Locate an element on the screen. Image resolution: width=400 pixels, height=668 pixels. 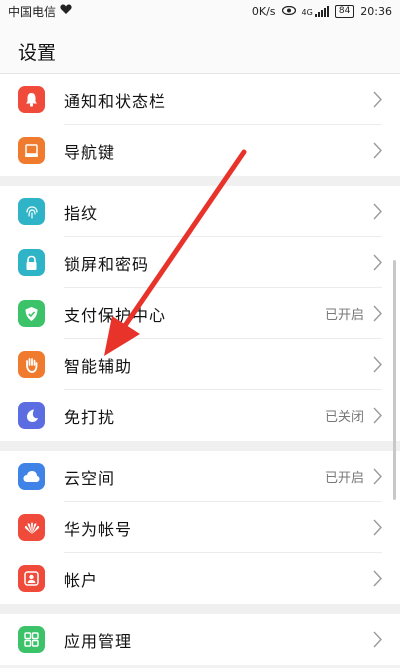
settings-item: 免打扰 已关闭 is located at coordinates (200, 415).